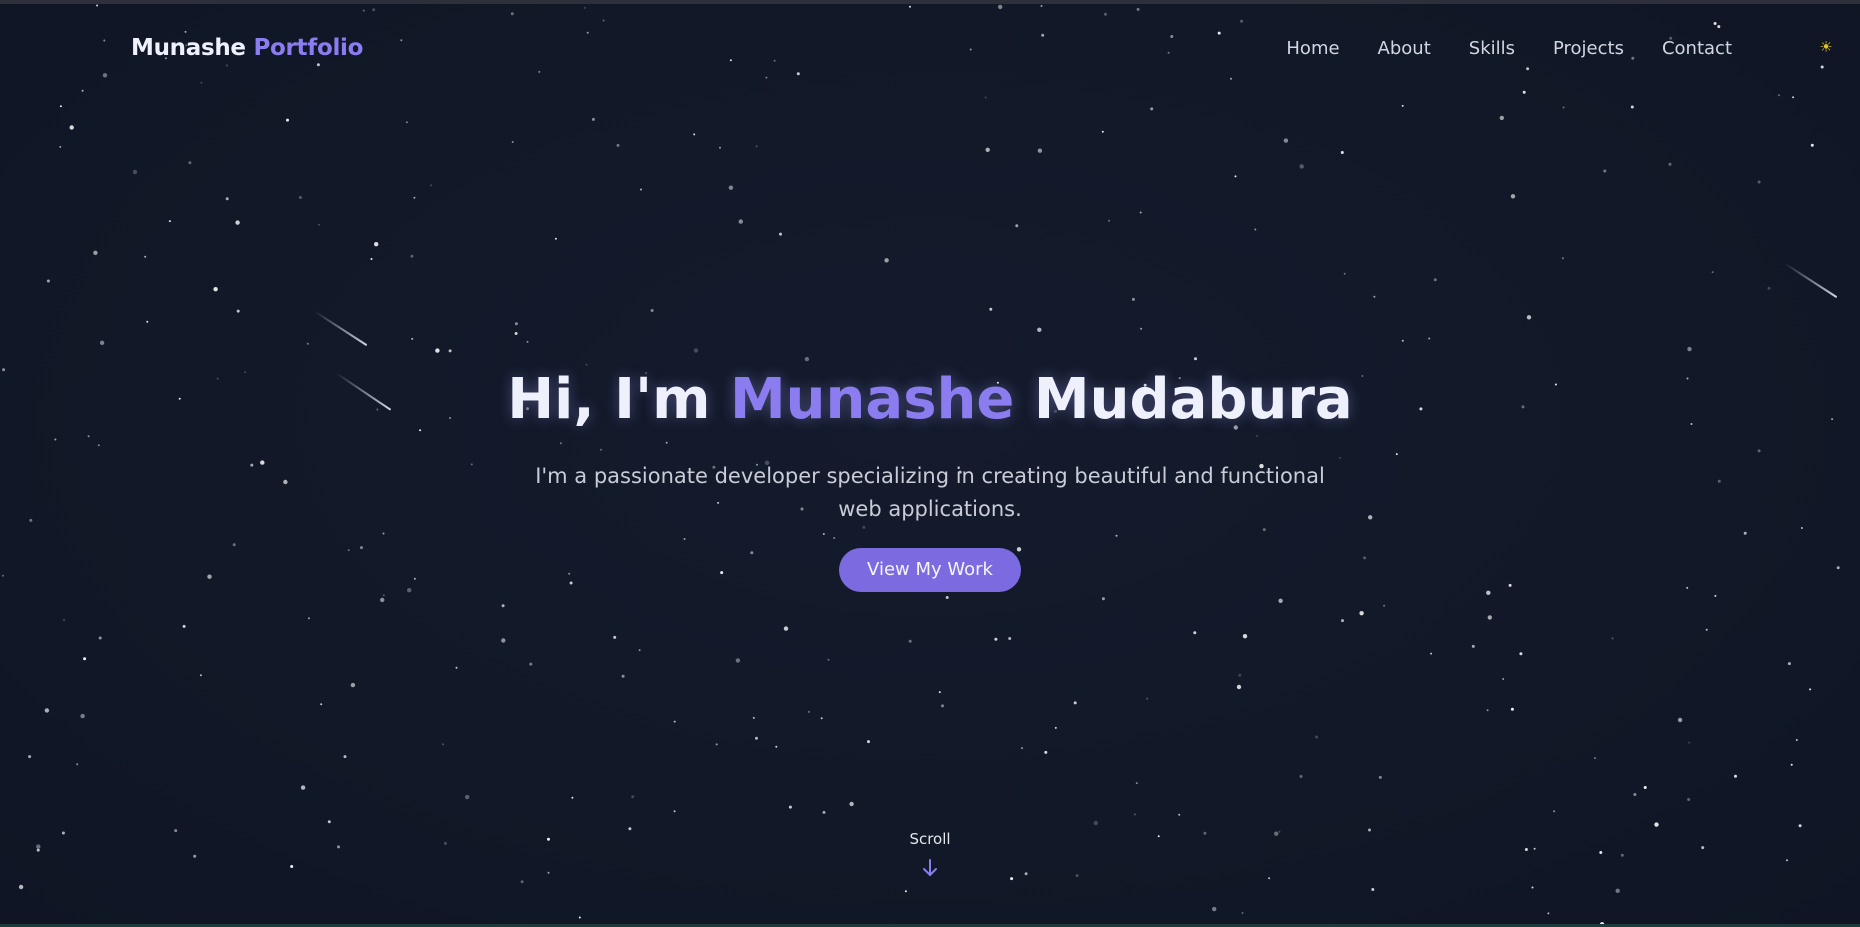 This screenshot has width=1860, height=927. Describe the element at coordinates (247, 48) in the screenshot. I see `brand-logo: Munashe Portfolio` at that location.